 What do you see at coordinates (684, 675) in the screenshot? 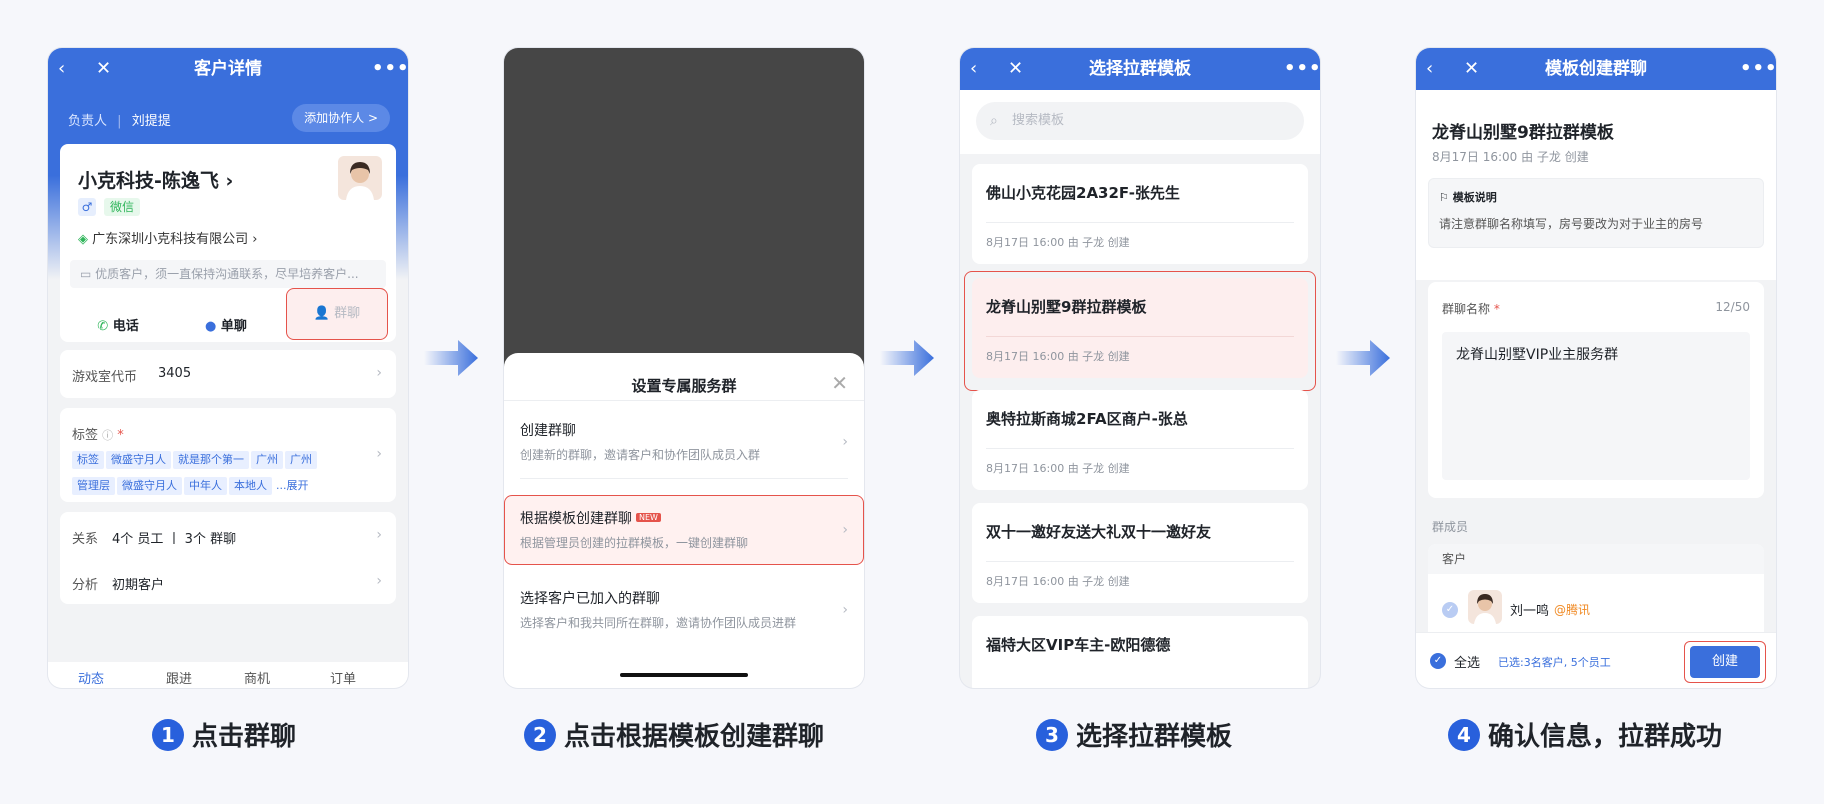
I see `home-indicator` at bounding box center [684, 675].